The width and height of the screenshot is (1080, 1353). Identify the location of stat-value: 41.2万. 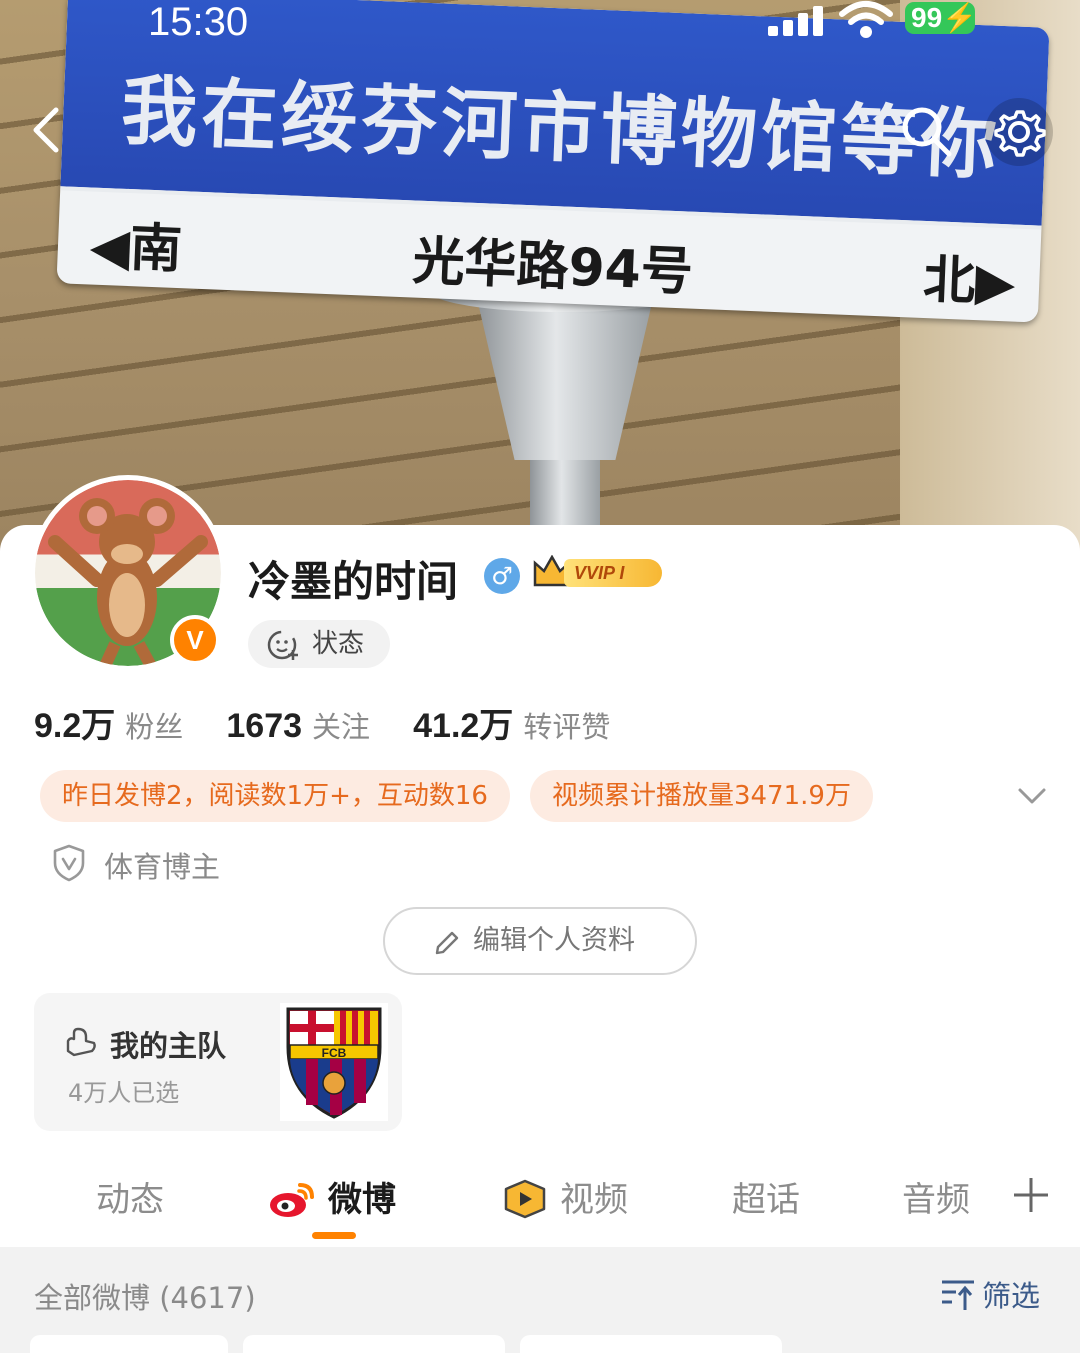
(463, 726).